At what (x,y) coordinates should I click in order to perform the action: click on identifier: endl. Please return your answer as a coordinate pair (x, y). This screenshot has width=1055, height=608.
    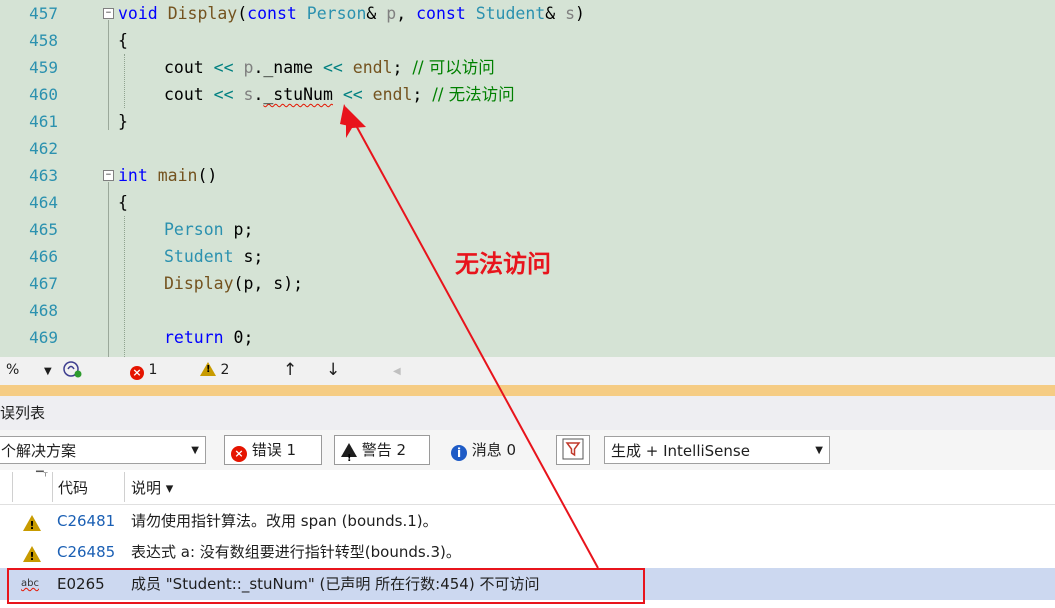
    Looking at the image, I should click on (372, 67).